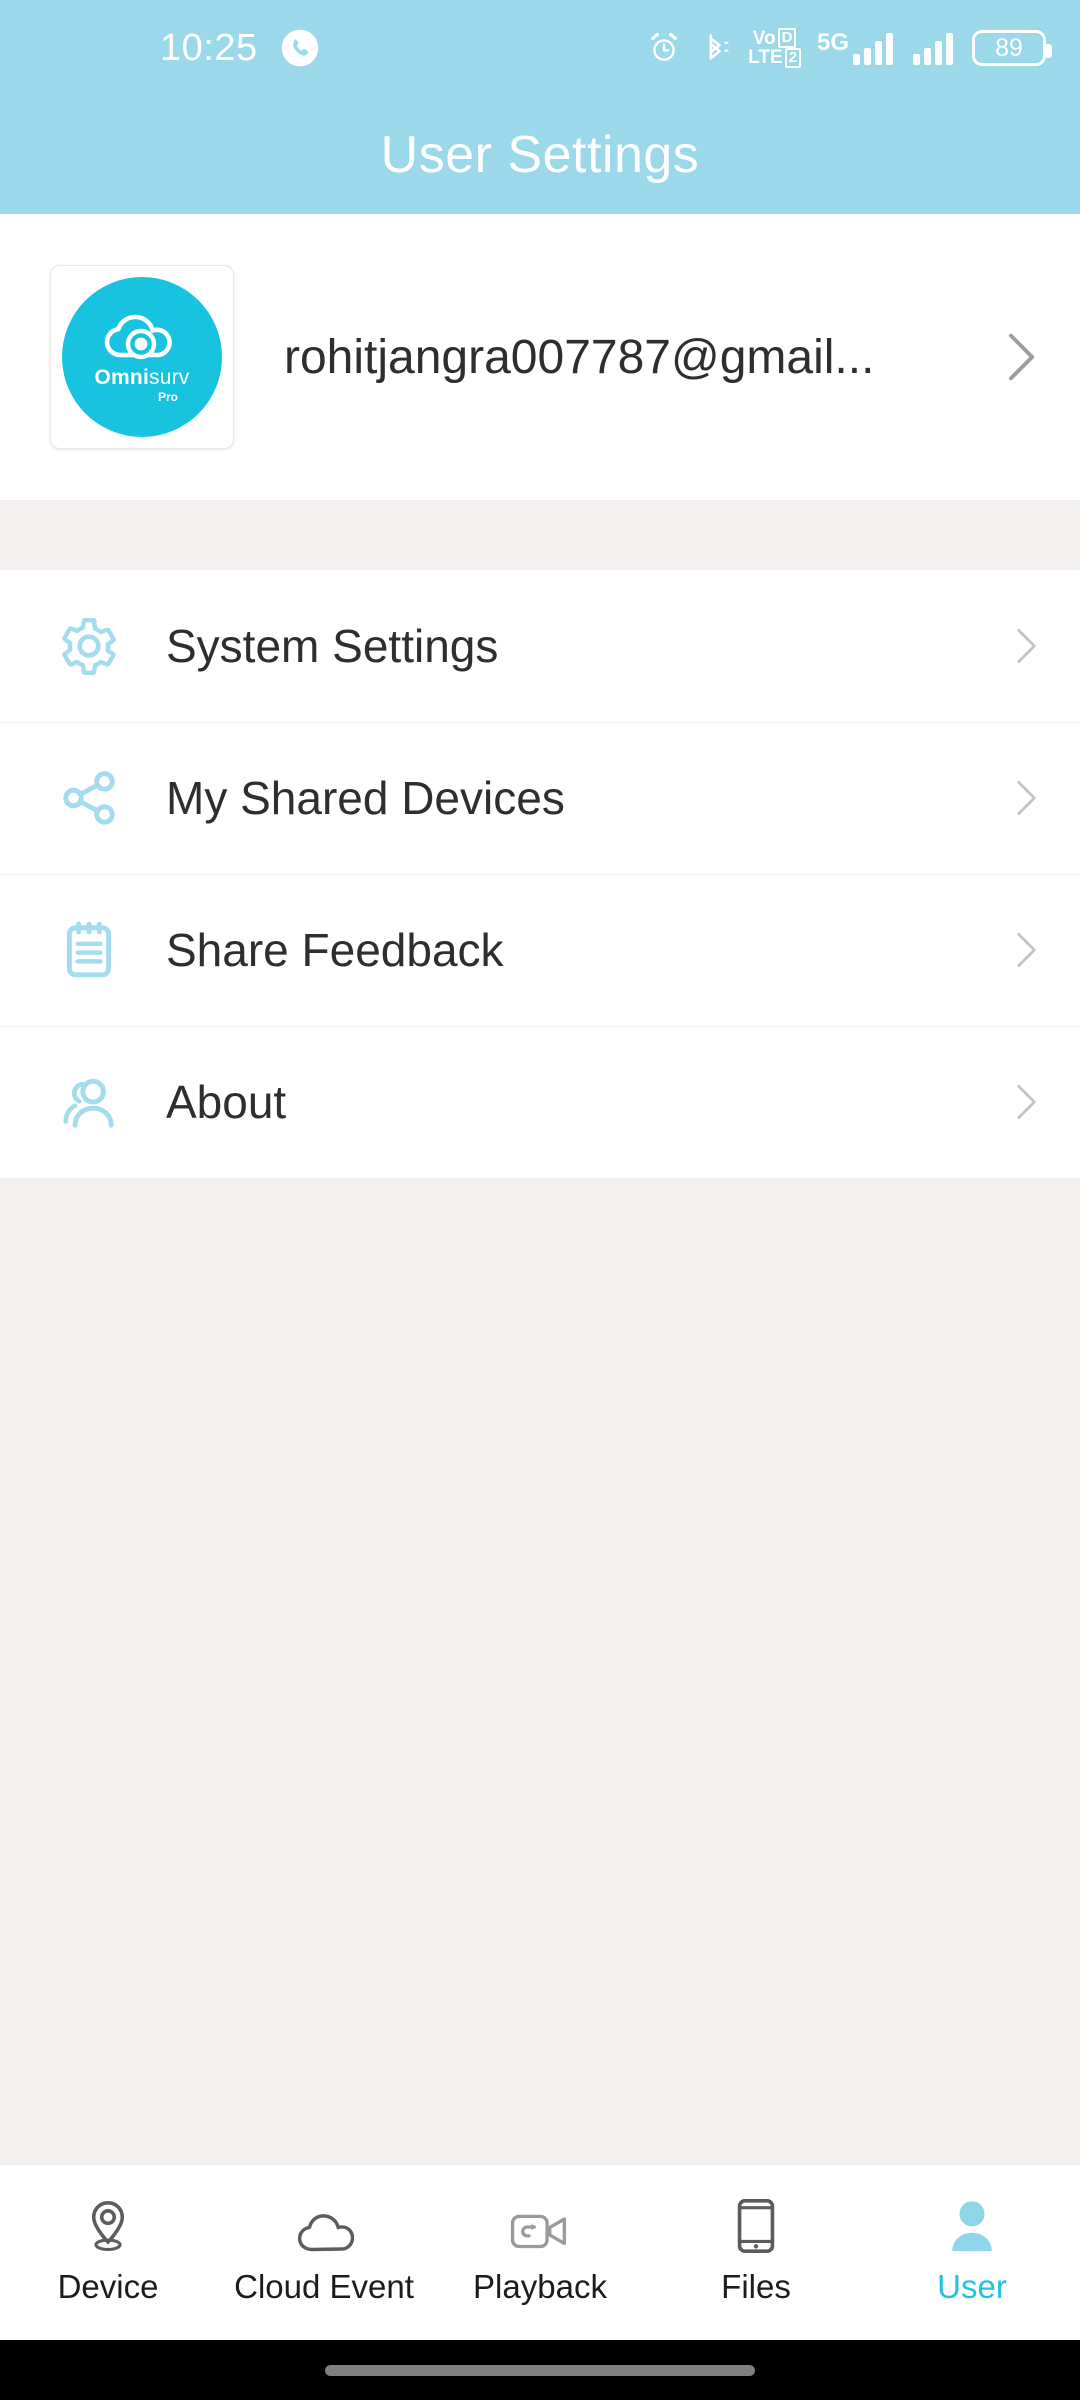 The image size is (1080, 2400). Describe the element at coordinates (365, 798) in the screenshot. I see `list-item-label: My Shared Devices` at that location.